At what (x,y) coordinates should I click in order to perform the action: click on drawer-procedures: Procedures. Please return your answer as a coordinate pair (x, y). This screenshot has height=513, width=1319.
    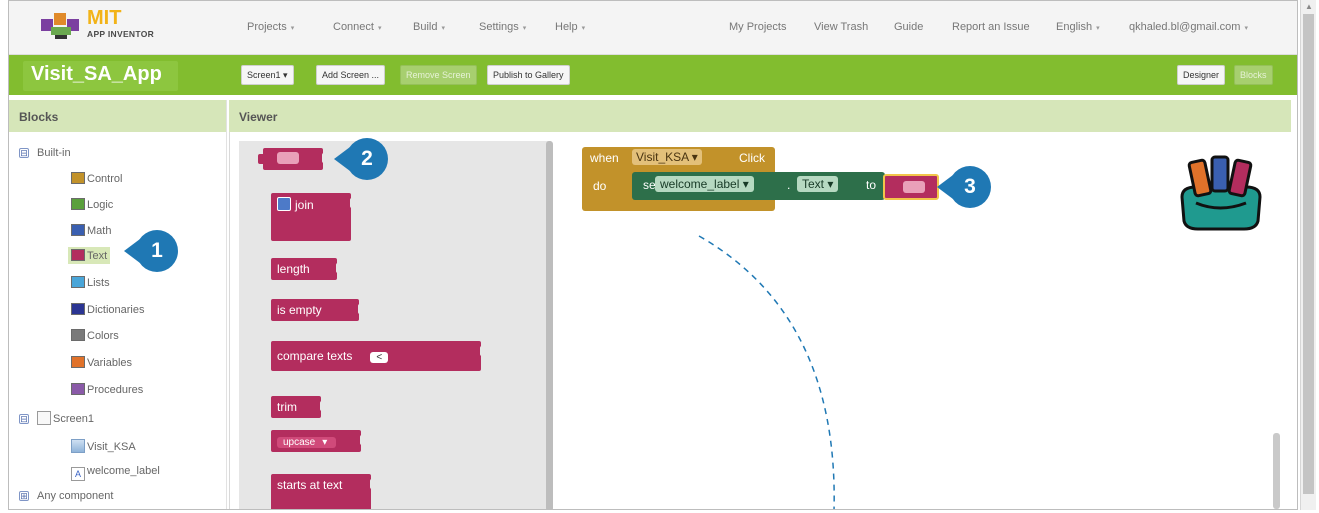
    Looking at the image, I should click on (107, 389).